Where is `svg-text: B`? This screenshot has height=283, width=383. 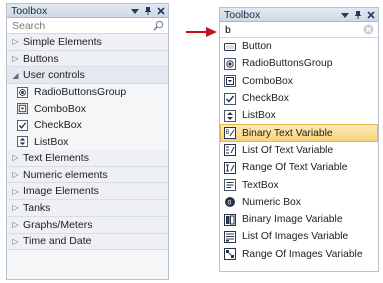
svg-text: B is located at coordinates (228, 133).